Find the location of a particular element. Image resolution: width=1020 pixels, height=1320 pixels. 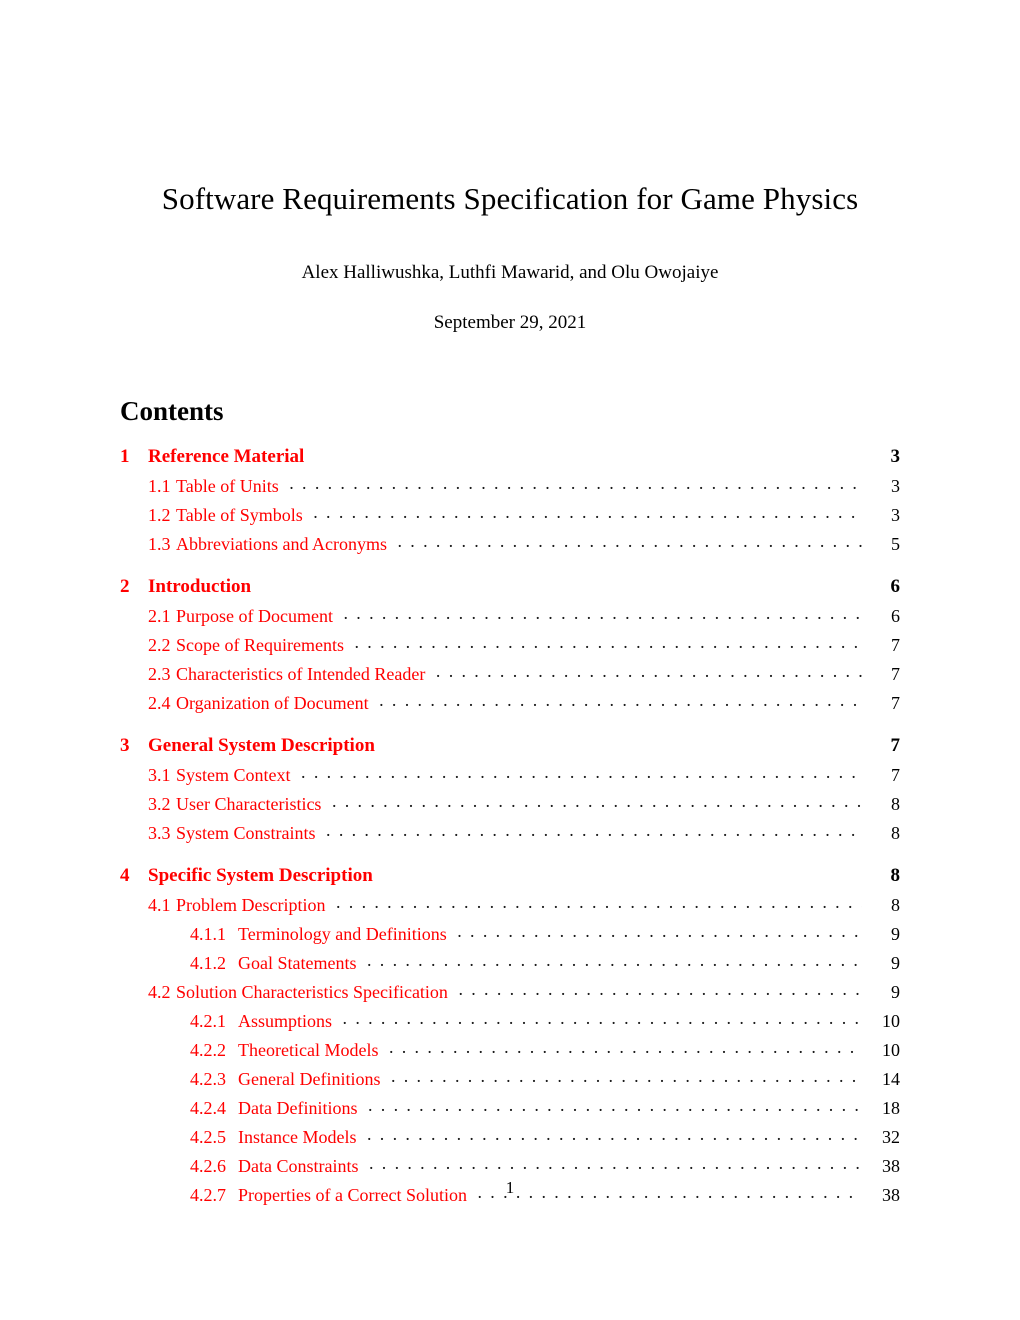

toc-entry: 1.3Abbreviations and Acronyms 5 is located at coordinates (510, 542).